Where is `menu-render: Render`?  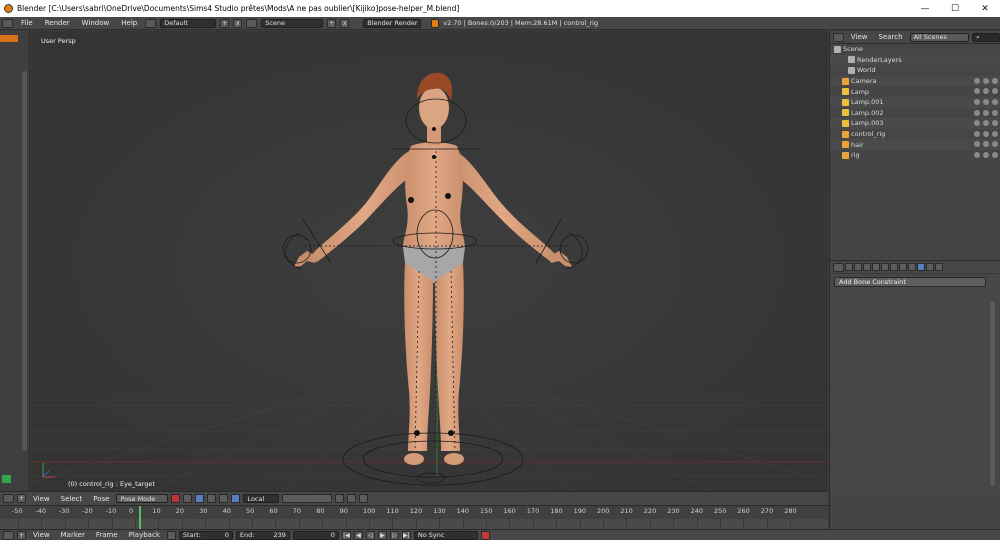
menu-render: Render is located at coordinates (57, 23).